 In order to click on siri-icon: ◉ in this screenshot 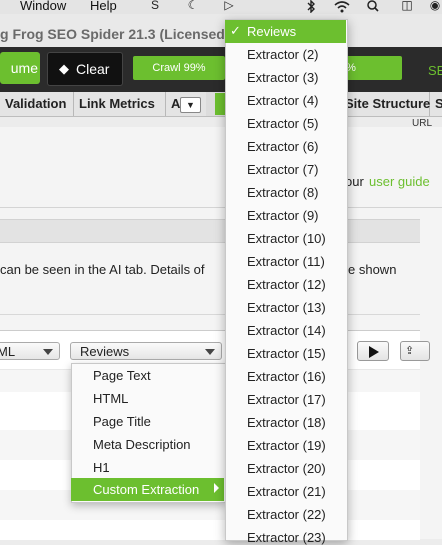, I will do `click(435, 6)`.